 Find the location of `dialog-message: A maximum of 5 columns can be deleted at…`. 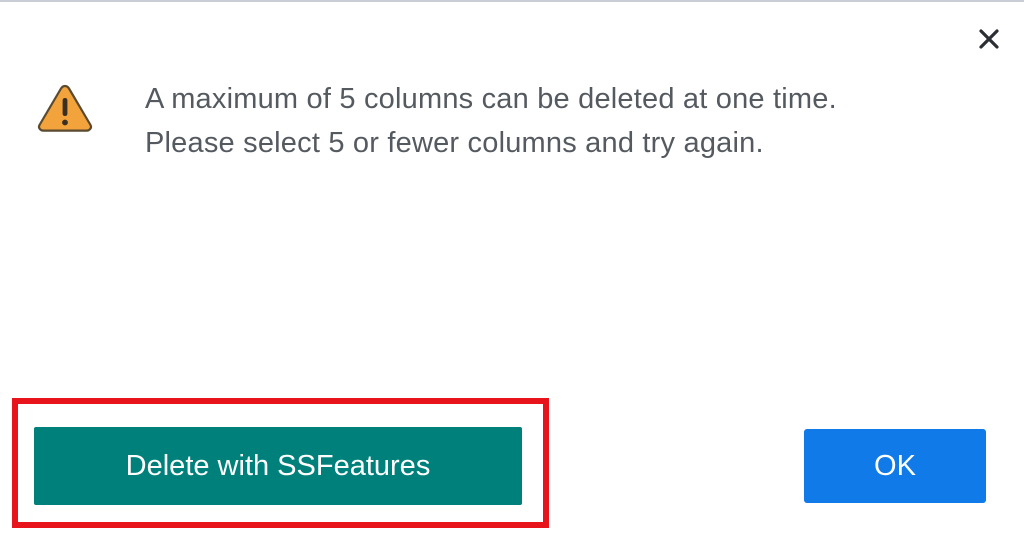

dialog-message: A maximum of 5 columns can be deleted at… is located at coordinates (491, 121).